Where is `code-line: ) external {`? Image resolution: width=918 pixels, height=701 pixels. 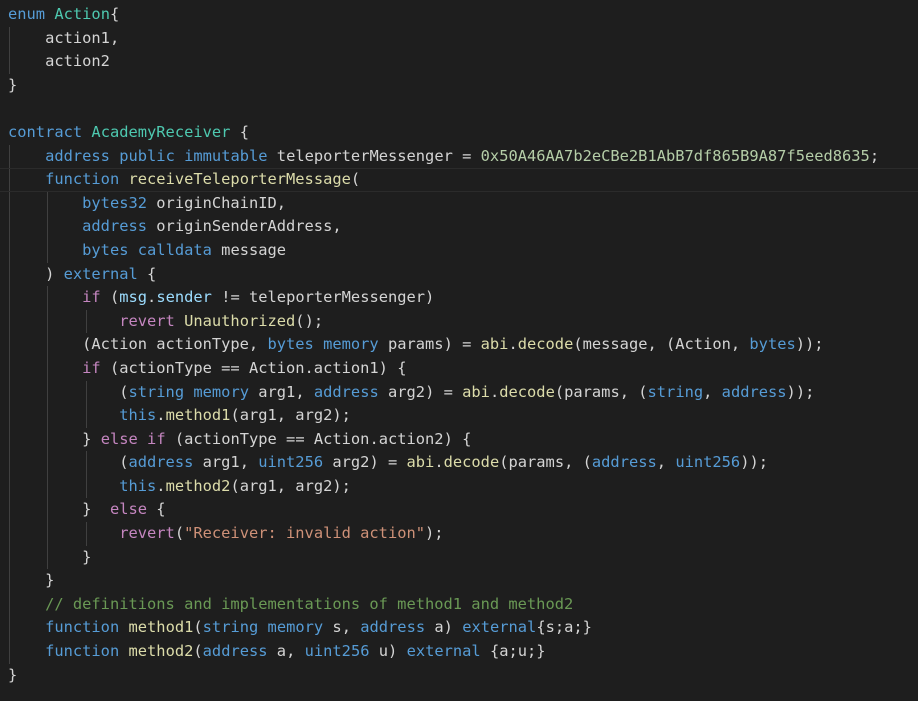
code-line: ) external { is located at coordinates (459, 274).